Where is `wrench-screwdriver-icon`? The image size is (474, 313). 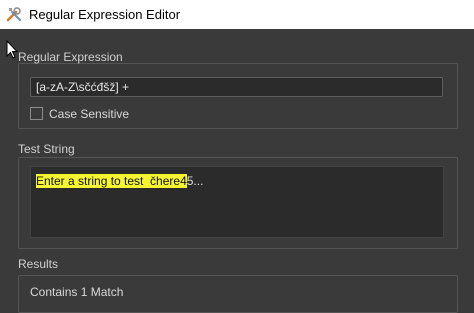 wrench-screwdriver-icon is located at coordinates (13, 14).